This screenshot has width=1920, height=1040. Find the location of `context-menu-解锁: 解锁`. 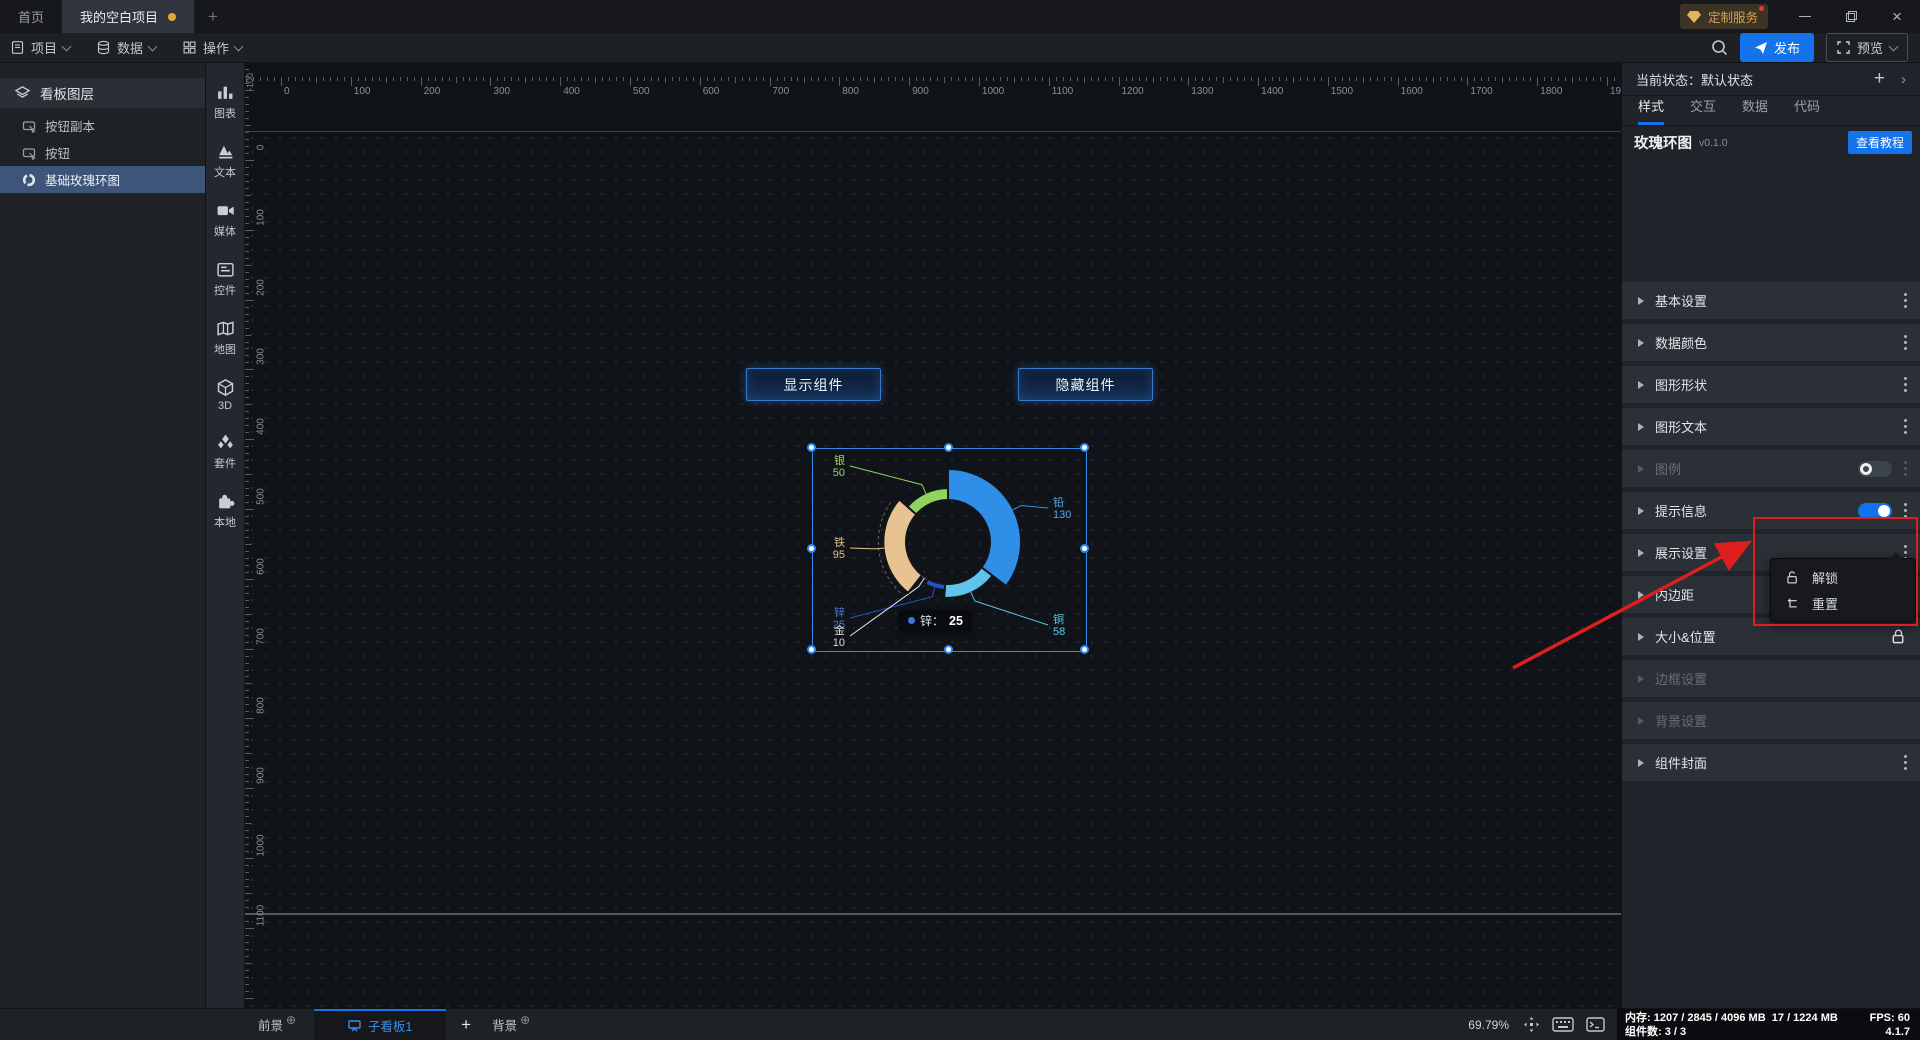

context-menu-解锁: 解锁 is located at coordinates (1843, 577).